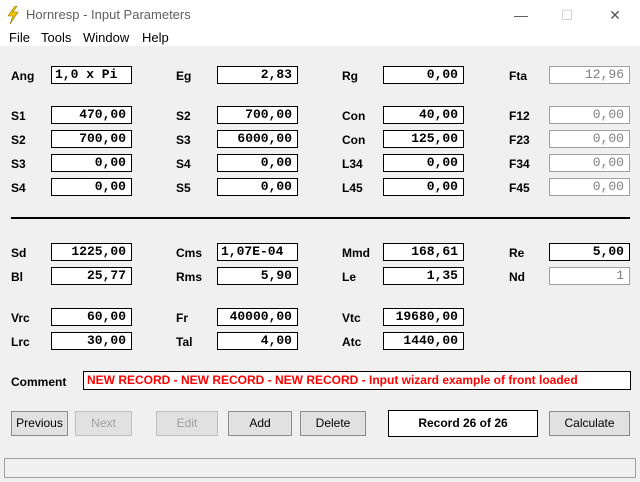 Image resolution: width=640 pixels, height=482 pixels. Describe the element at coordinates (463, 423) in the screenshot. I see `record-indicator: Record 26 of 26` at that location.